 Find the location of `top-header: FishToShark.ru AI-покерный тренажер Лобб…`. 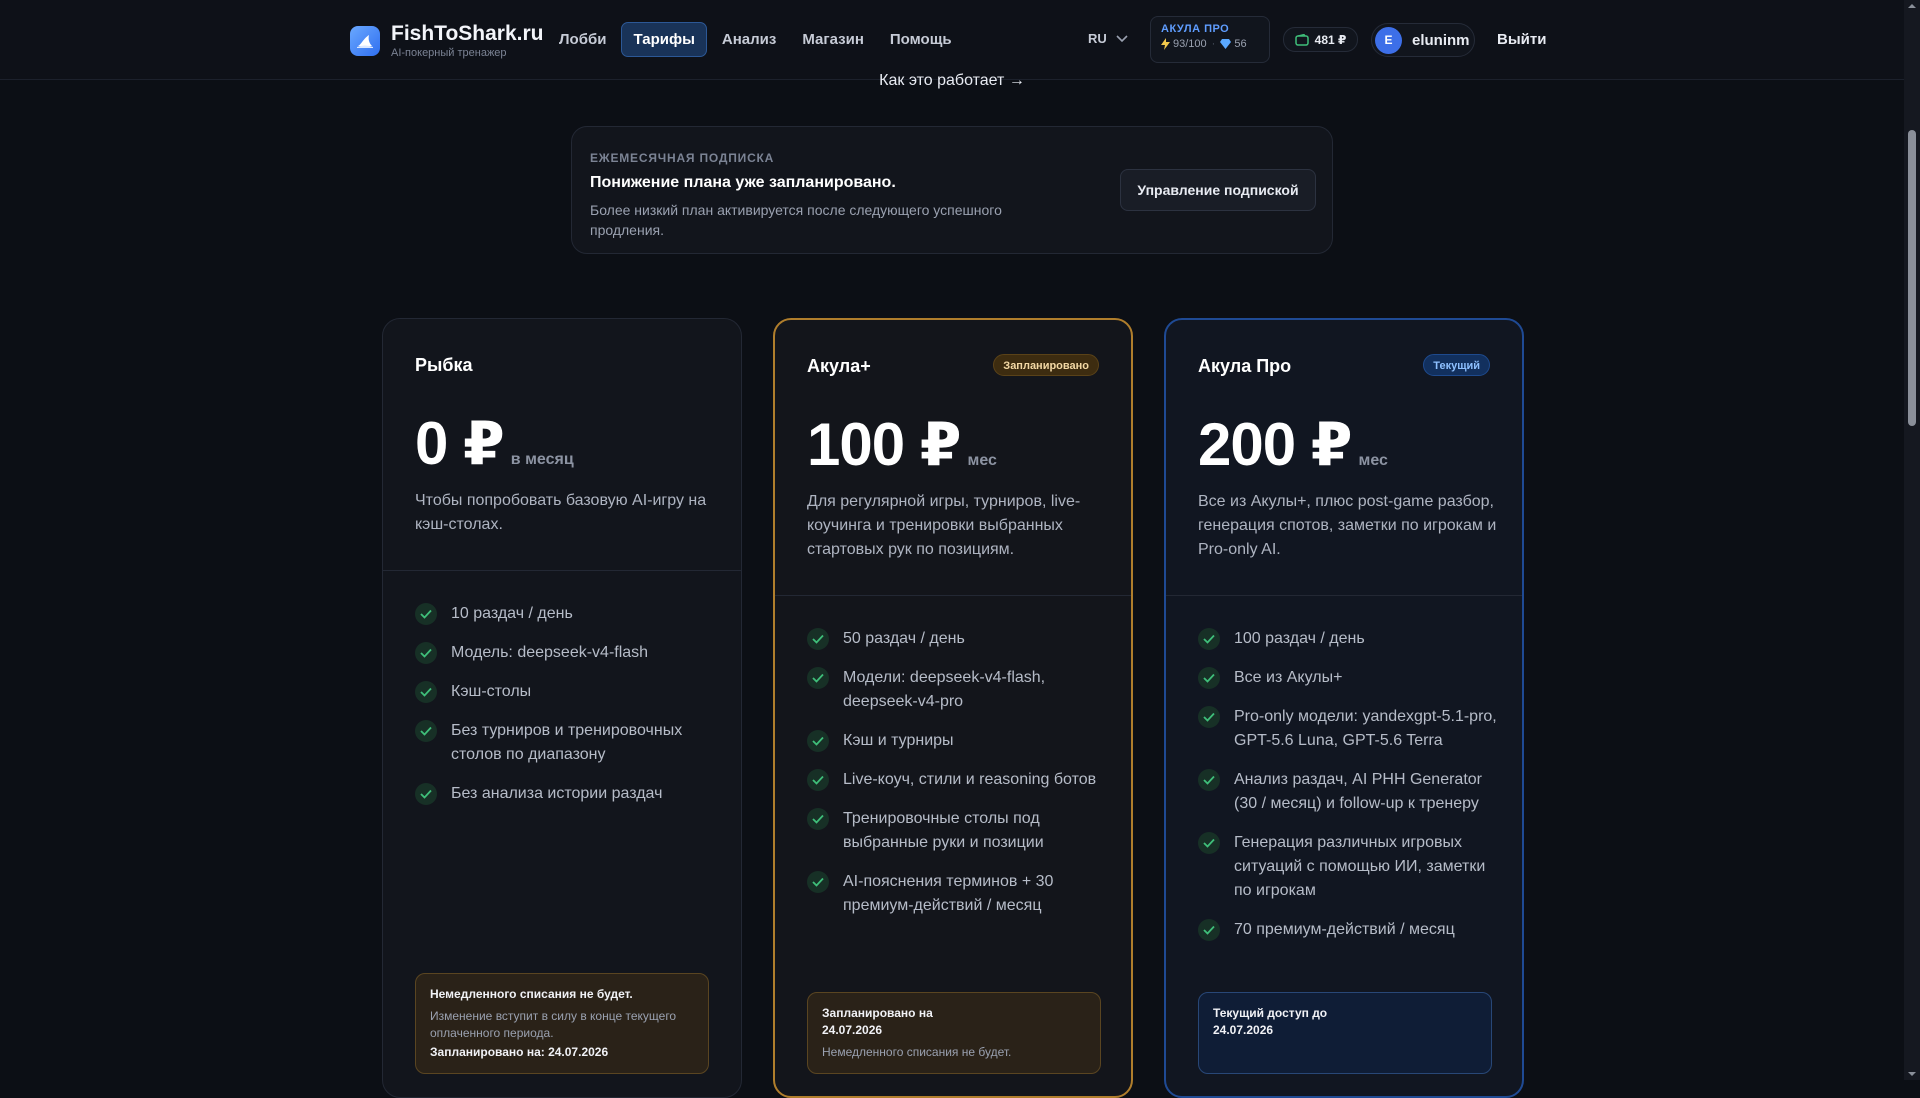

top-header: FishToShark.ru AI-покерный тренажер Лобб… is located at coordinates (952, 40).